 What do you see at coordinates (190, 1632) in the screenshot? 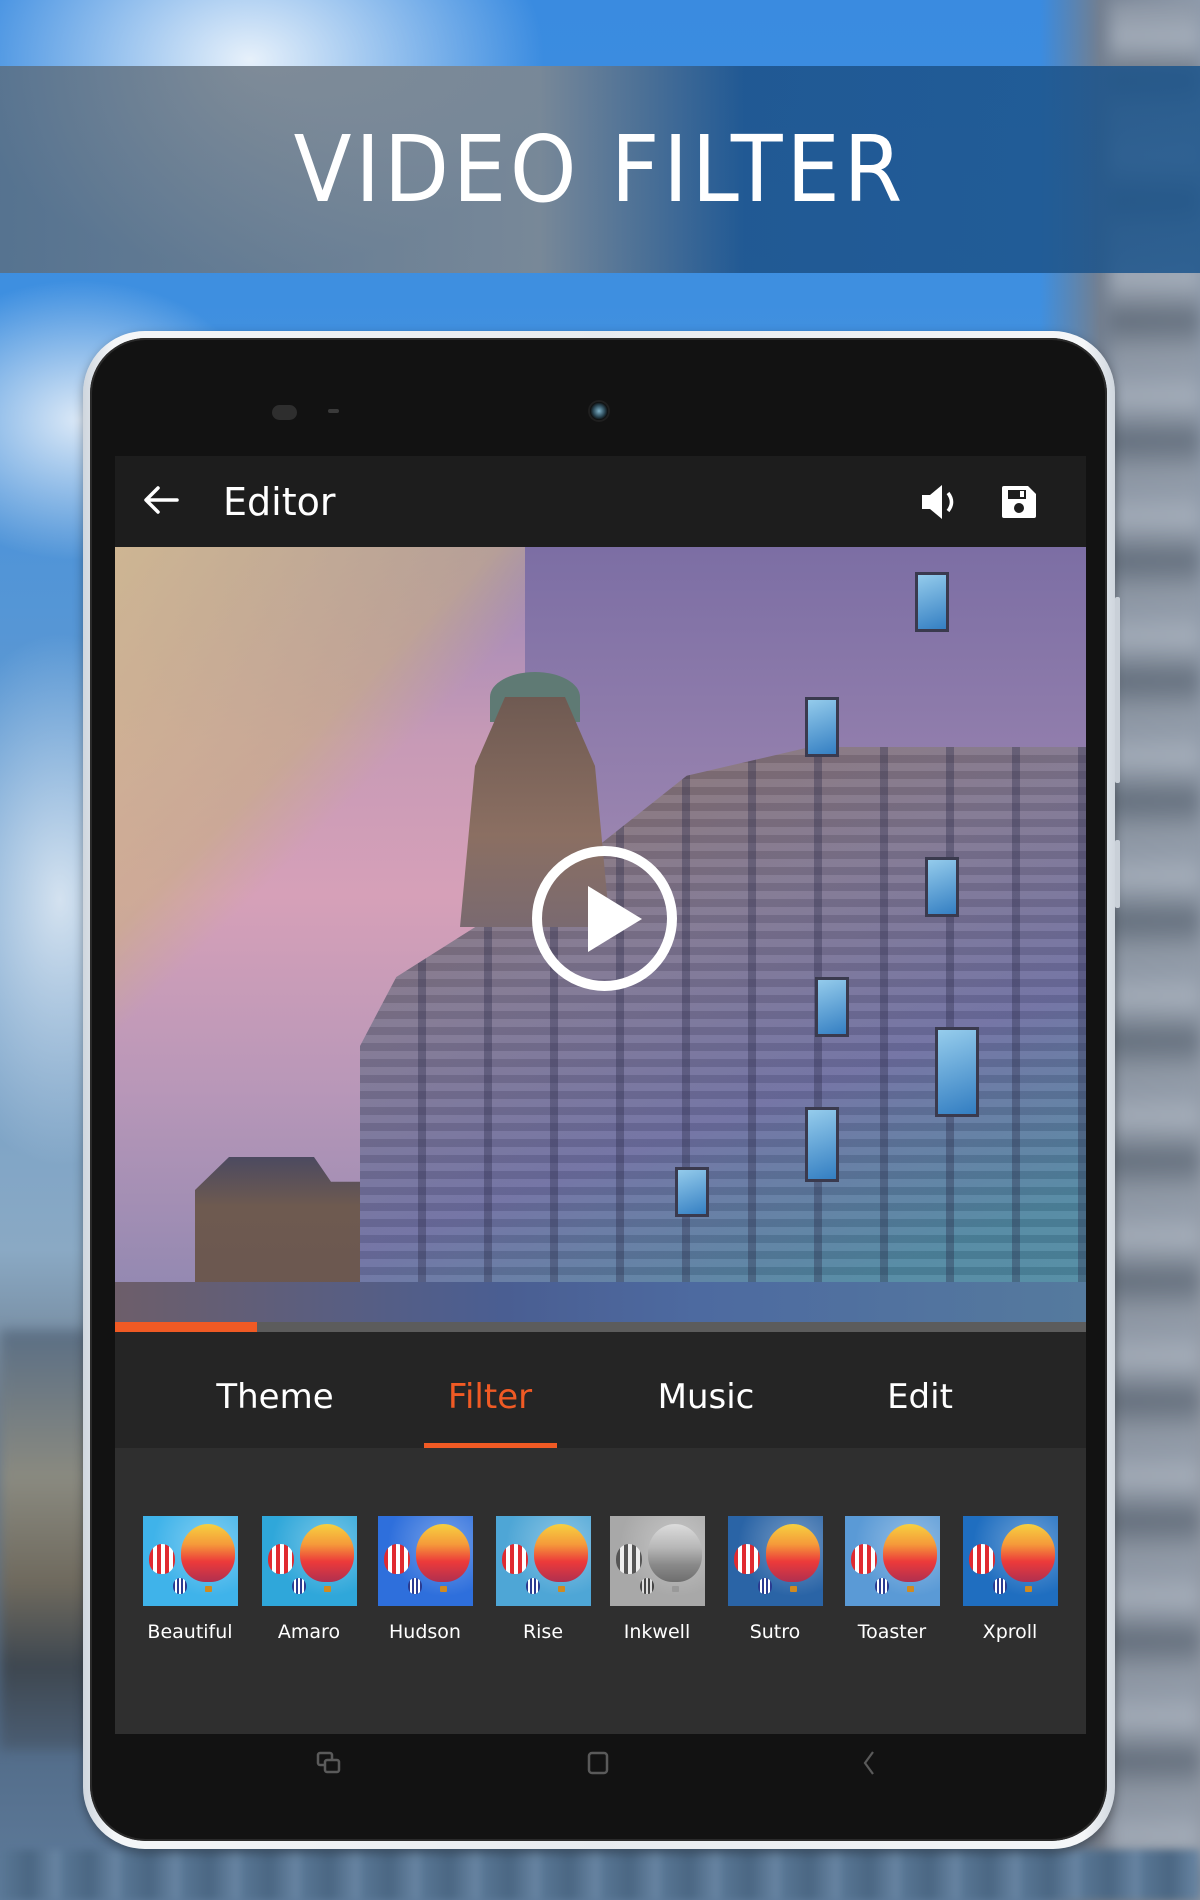
I see `filter-label: Beautiful` at bounding box center [190, 1632].